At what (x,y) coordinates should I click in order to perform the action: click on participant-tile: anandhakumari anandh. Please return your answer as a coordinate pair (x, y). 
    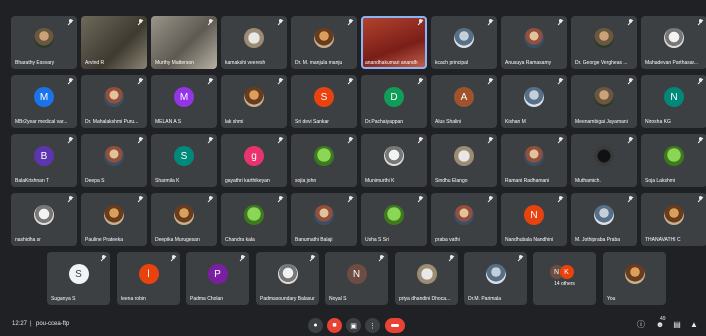
    Looking at the image, I should click on (394, 42).